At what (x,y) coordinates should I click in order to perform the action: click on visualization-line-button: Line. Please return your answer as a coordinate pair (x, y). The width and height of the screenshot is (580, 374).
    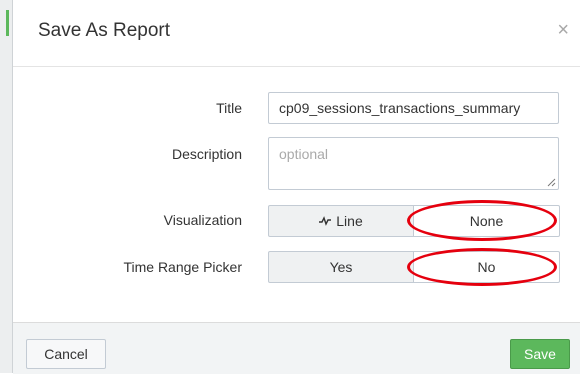
    Looking at the image, I should click on (341, 221).